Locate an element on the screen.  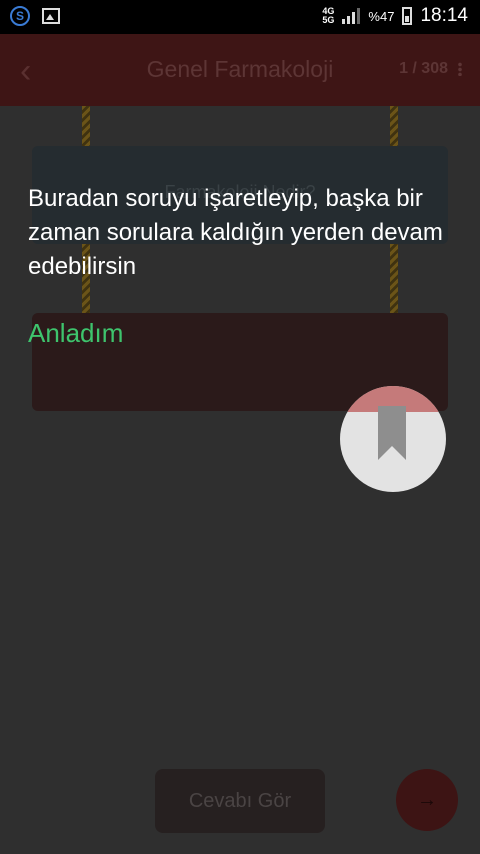
app-notification-icon: S is located at coordinates (20, 16).